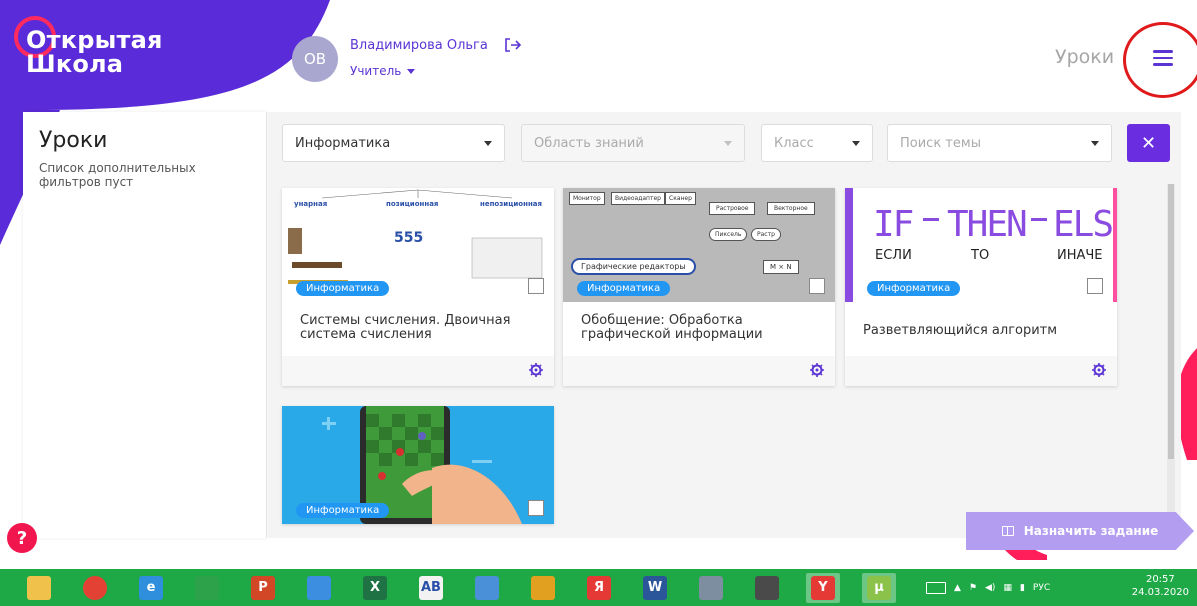 The height and width of the screenshot is (606, 1197). I want to click on taskbar-app-yandex: Y, so click(823, 587).